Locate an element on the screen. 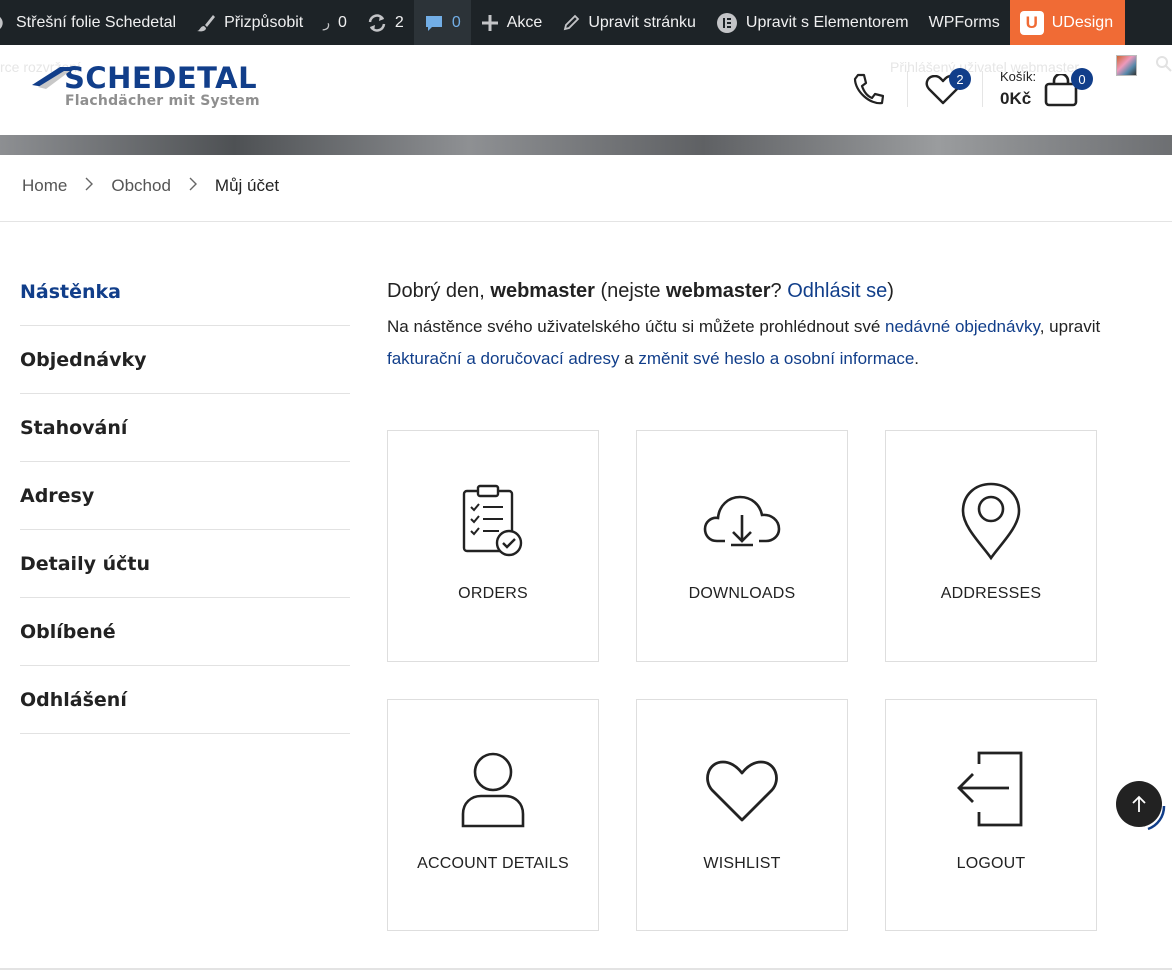 The height and width of the screenshot is (970, 1172). comments-count: 0 is located at coordinates (456, 22).